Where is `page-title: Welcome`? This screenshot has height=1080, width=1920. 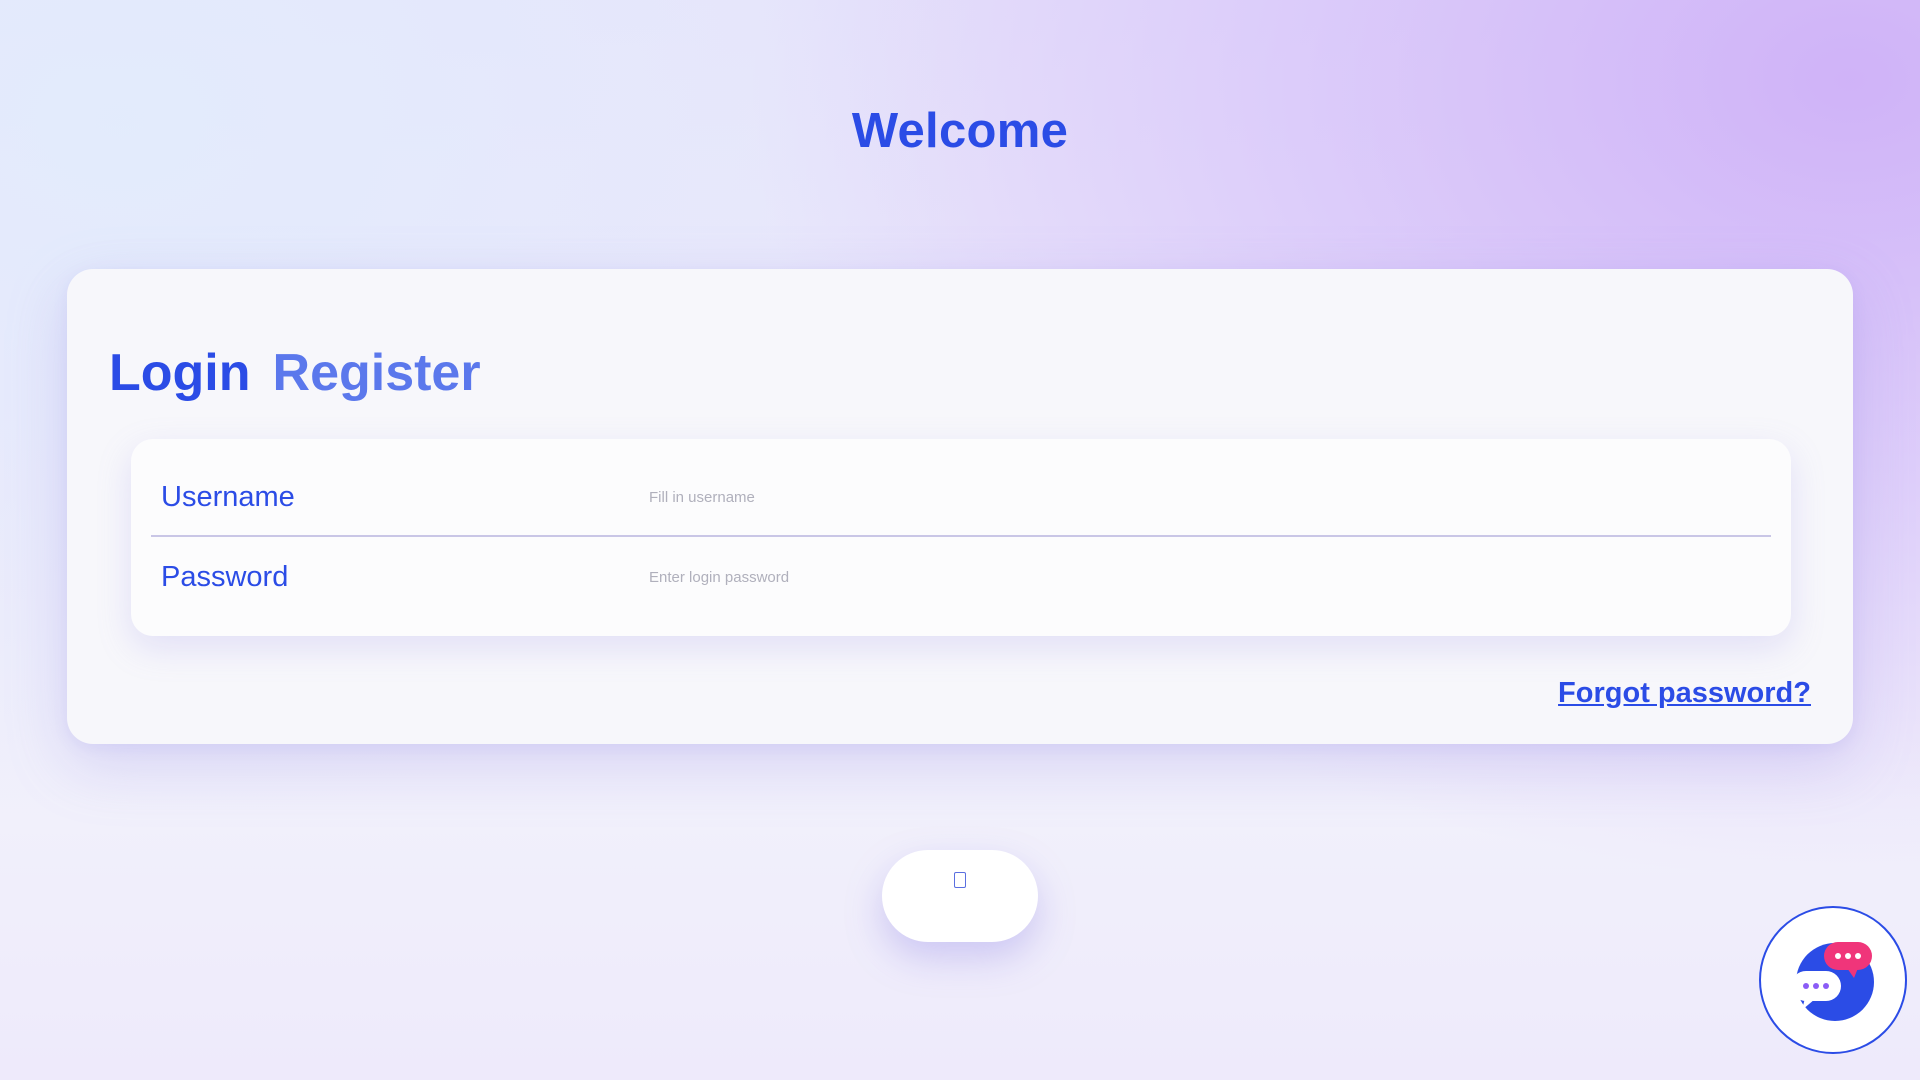
page-title: Welcome is located at coordinates (960, 131).